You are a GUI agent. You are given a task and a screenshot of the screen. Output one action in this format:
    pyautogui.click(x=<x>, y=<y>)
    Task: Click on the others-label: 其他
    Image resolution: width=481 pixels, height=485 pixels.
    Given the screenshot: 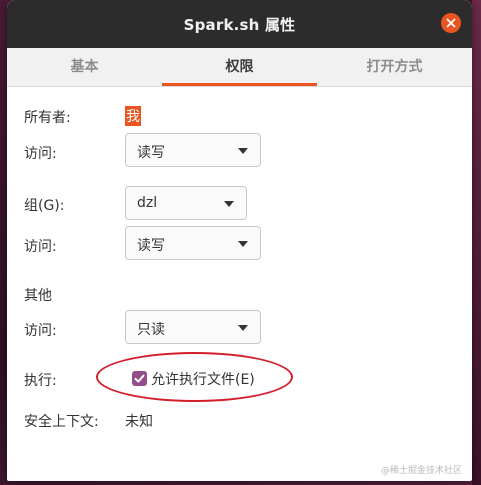 What is the action you would take?
    pyautogui.click(x=38, y=296)
    